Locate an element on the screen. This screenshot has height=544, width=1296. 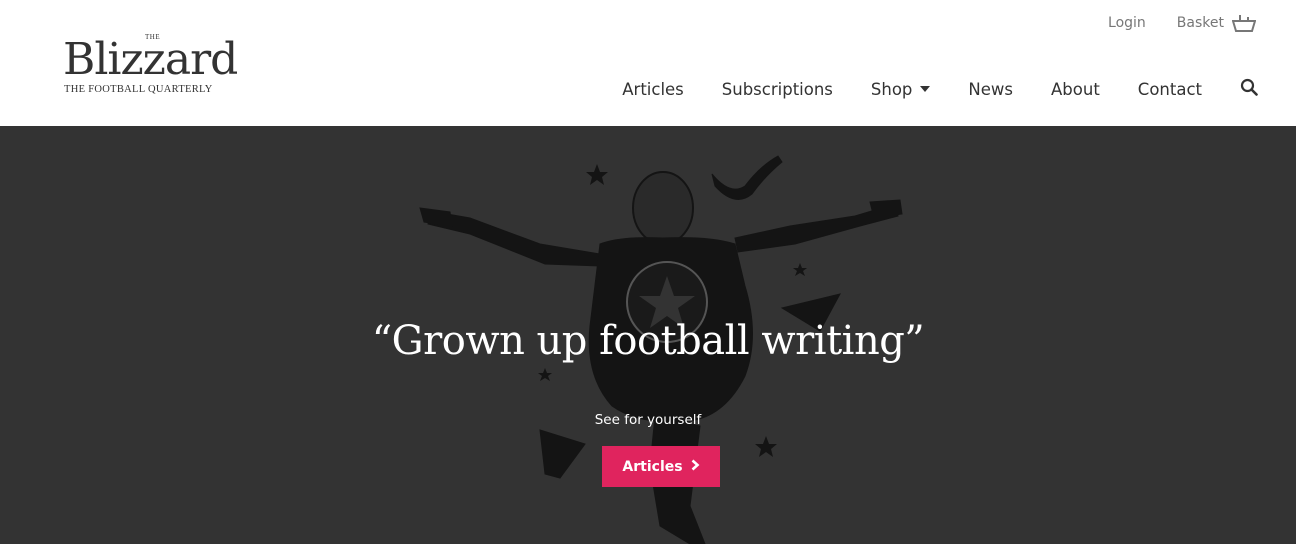
login-link: Login is located at coordinates (1127, 23).